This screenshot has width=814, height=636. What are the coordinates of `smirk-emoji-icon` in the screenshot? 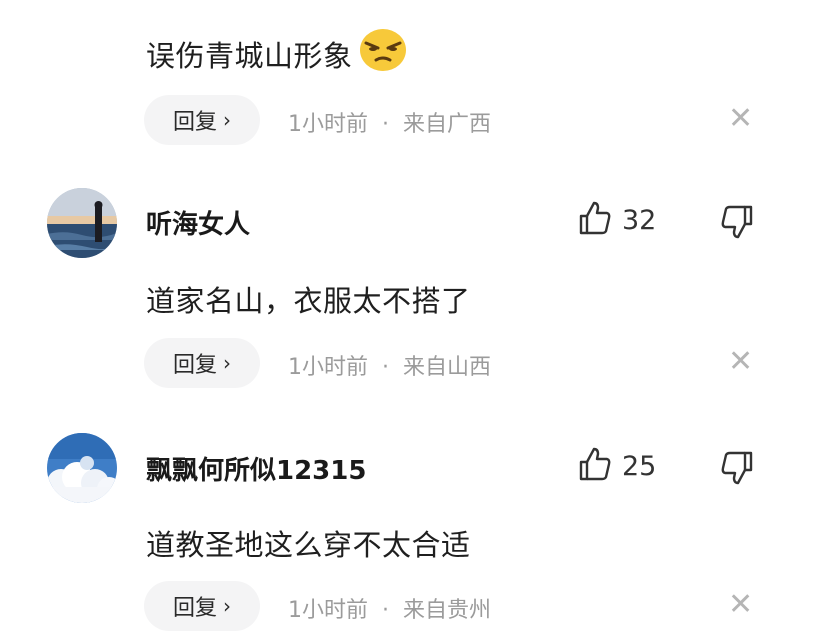 It's located at (383, 53).